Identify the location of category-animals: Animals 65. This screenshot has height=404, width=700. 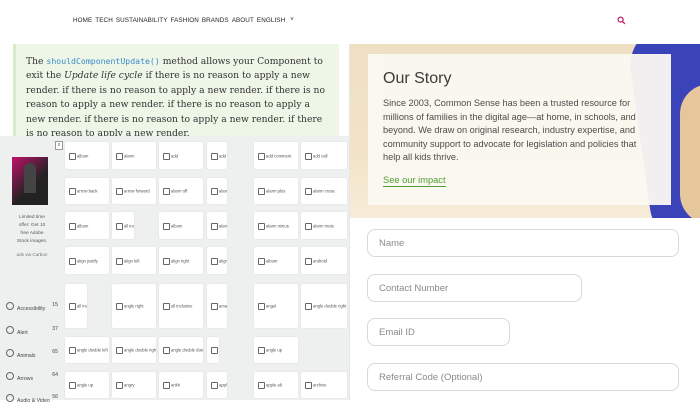
(32, 354).